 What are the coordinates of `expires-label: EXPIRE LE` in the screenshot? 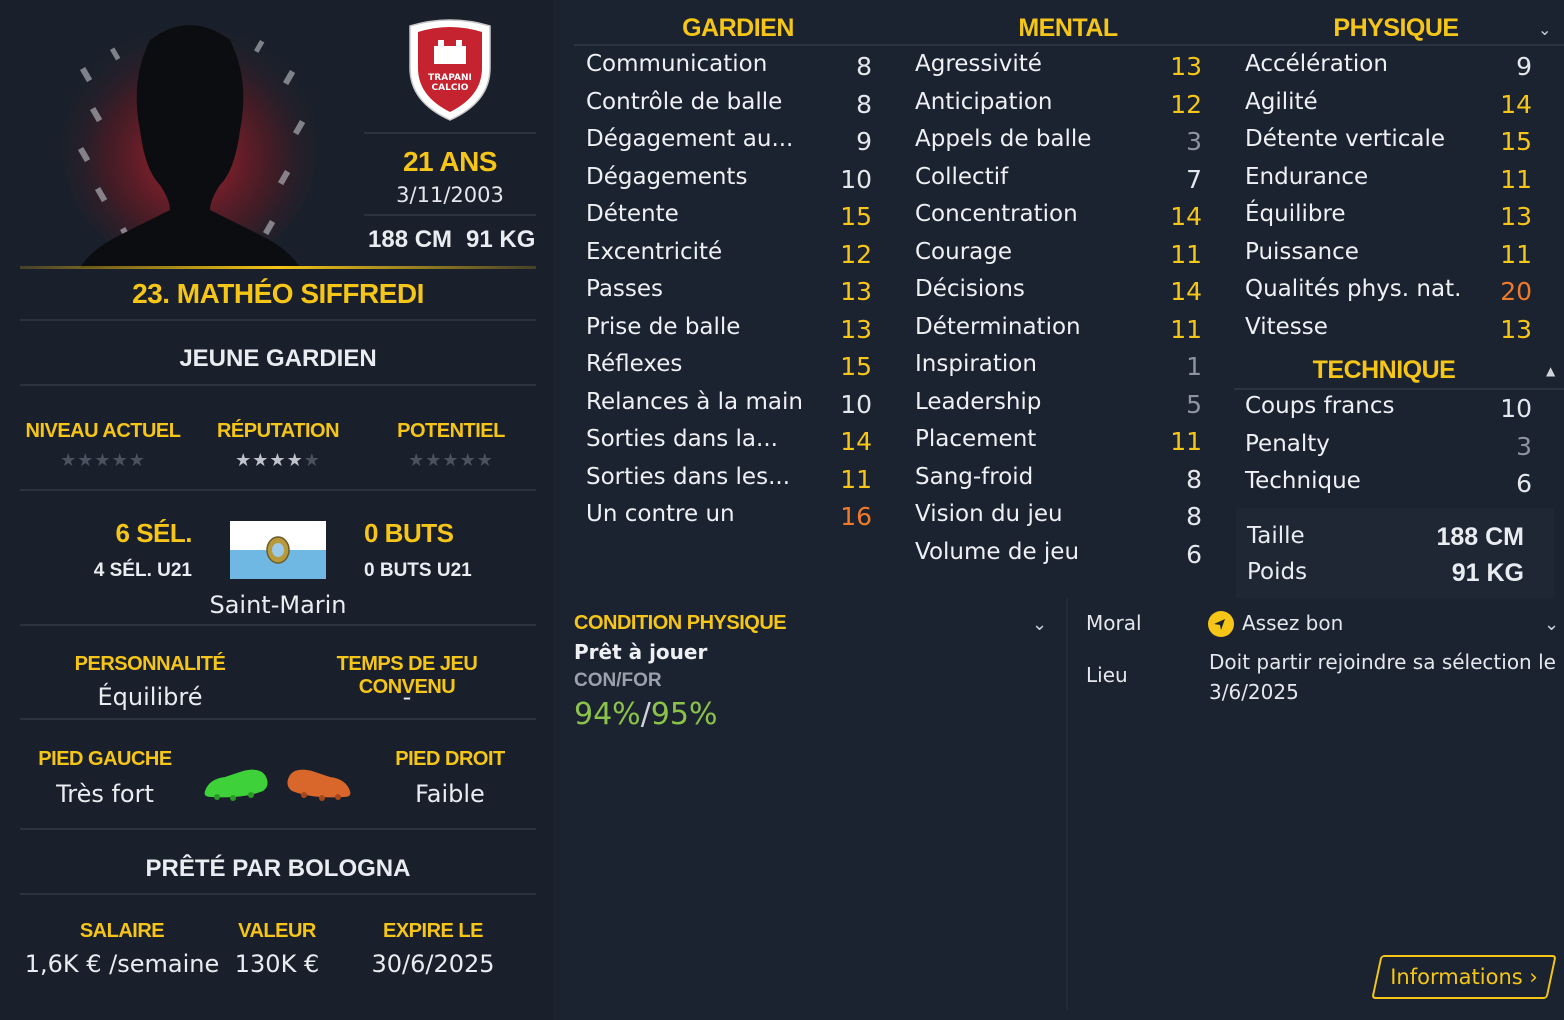 It's located at (433, 931).